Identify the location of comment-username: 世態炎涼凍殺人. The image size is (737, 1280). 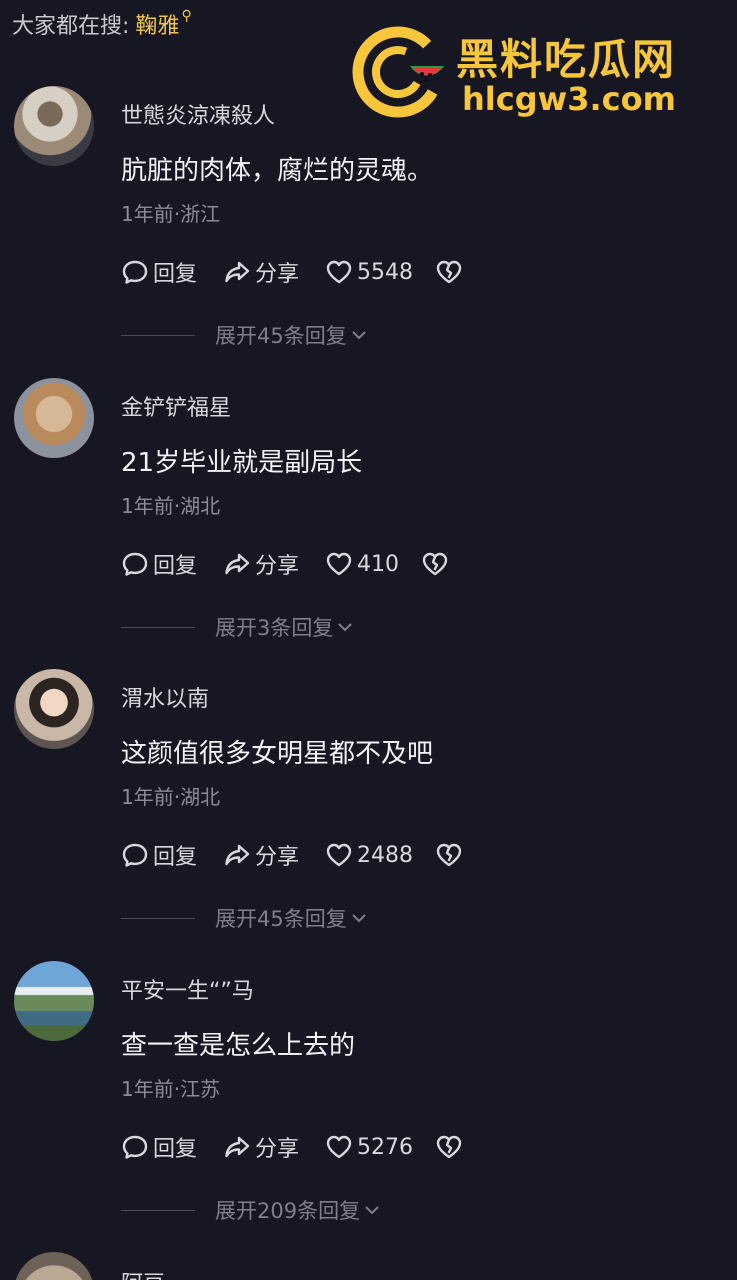
(198, 114).